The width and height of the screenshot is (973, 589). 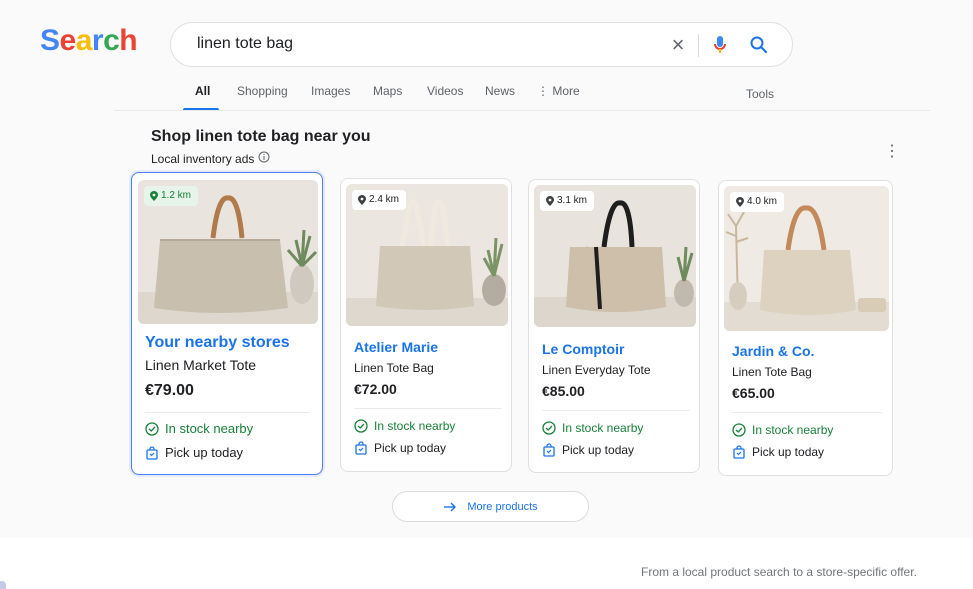 What do you see at coordinates (481, 44) in the screenshot?
I see `search-box: linen tote bag ×` at bounding box center [481, 44].